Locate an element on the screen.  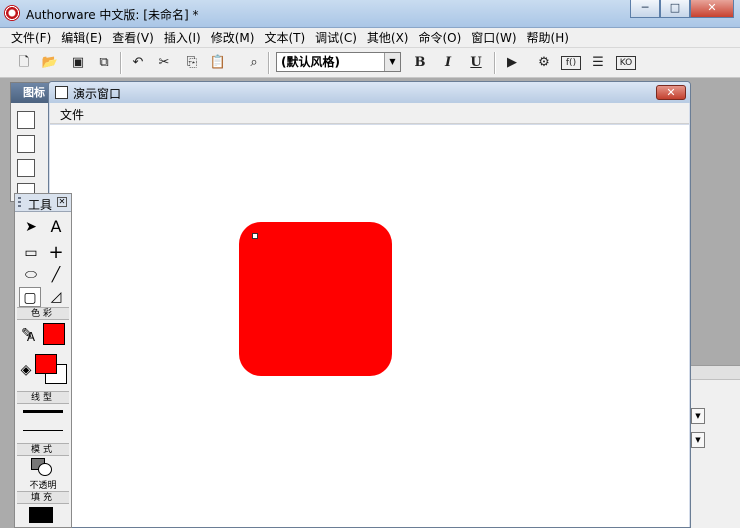
rounded-rectangle-tool-icon: ▢ is located at coordinates (30, 297).